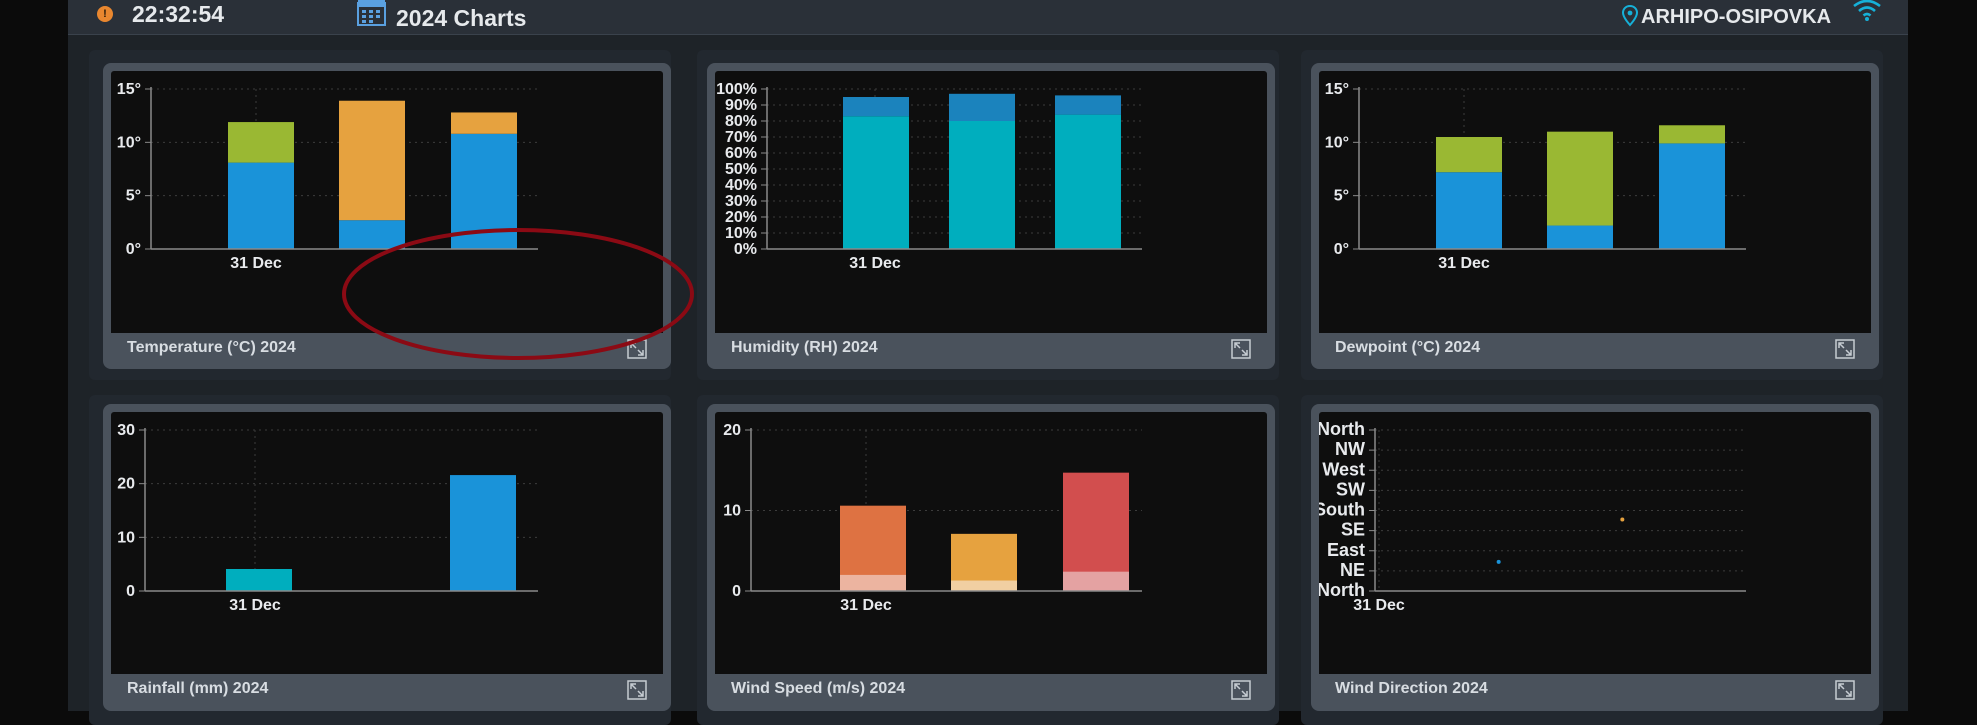  What do you see at coordinates (741, 121) in the screenshot?
I see `y-tick-label: 80%` at bounding box center [741, 121].